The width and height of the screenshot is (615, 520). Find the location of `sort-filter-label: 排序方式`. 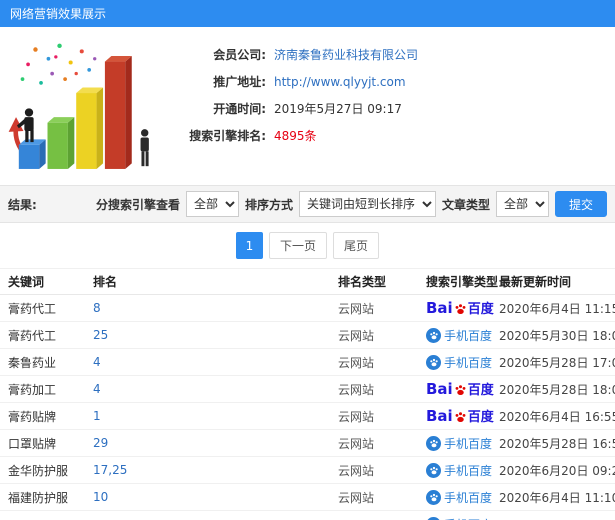

sort-filter-label: 排序方式 is located at coordinates (268, 204).